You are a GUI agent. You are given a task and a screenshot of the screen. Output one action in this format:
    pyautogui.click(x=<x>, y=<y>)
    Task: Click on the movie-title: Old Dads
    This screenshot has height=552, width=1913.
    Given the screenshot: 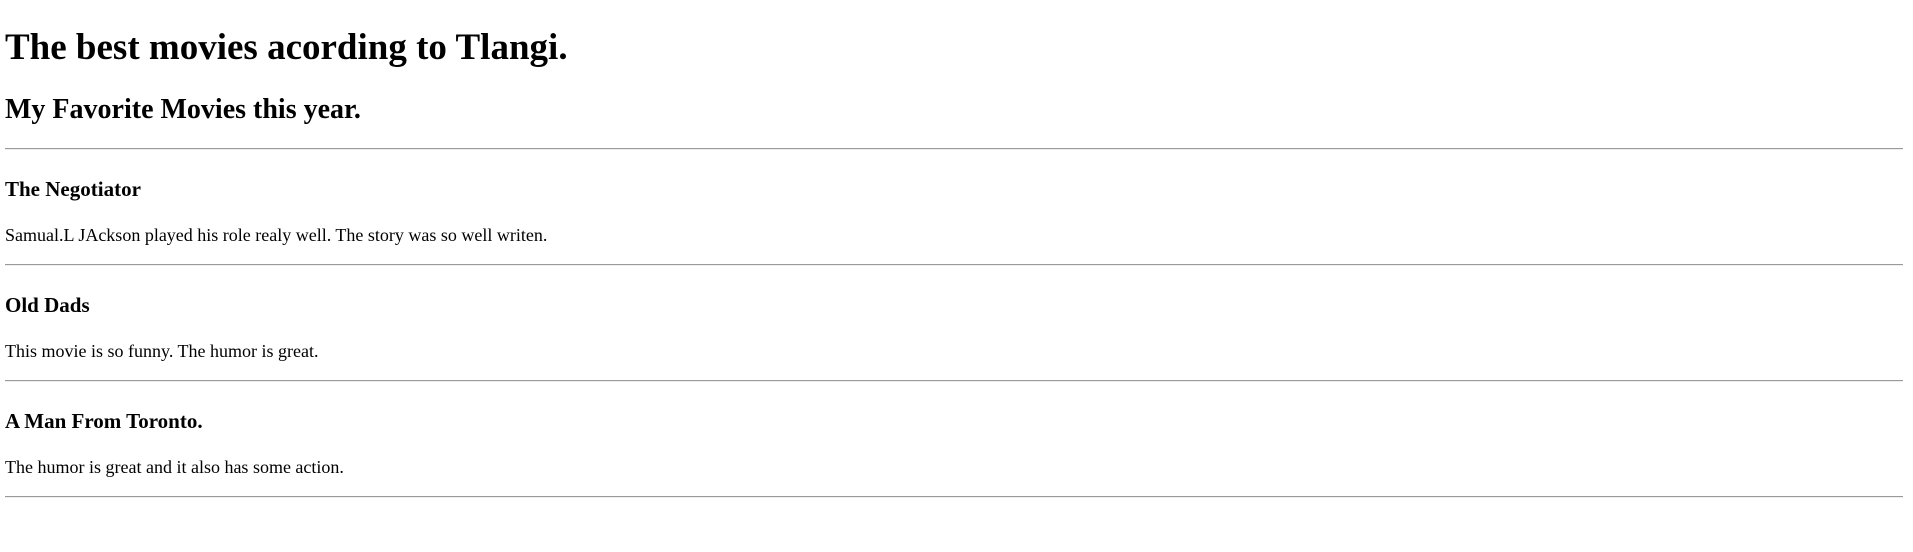 What is the action you would take?
    pyautogui.click(x=47, y=305)
    